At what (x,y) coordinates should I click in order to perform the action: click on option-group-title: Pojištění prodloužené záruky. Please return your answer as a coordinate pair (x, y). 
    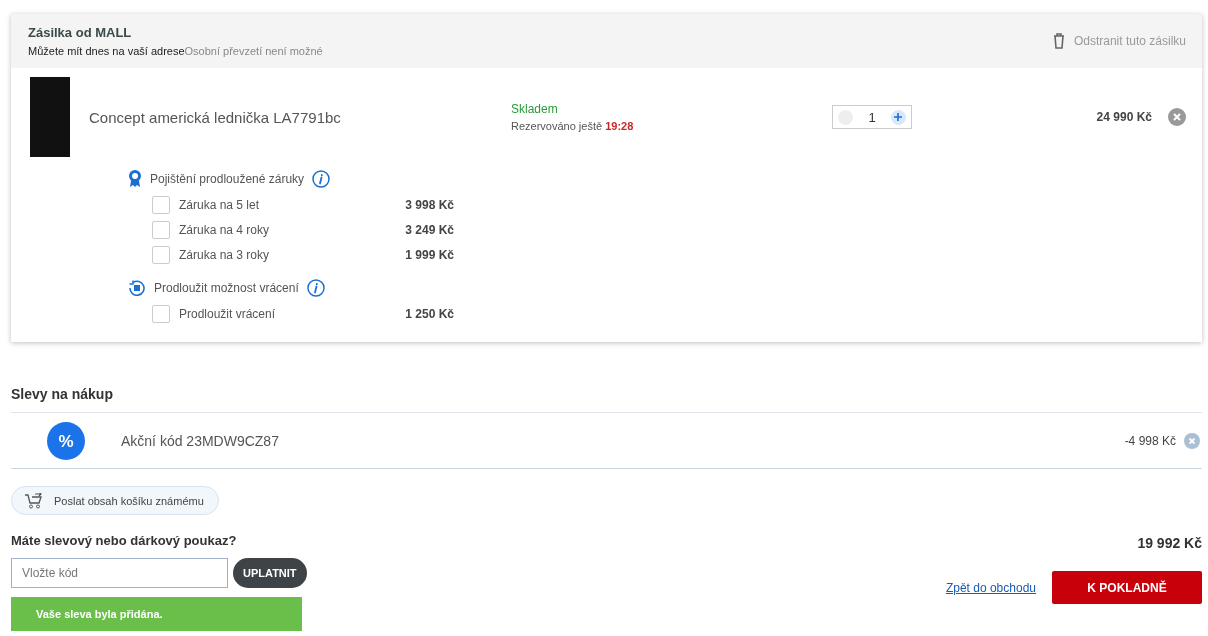
    Looking at the image, I should click on (227, 179).